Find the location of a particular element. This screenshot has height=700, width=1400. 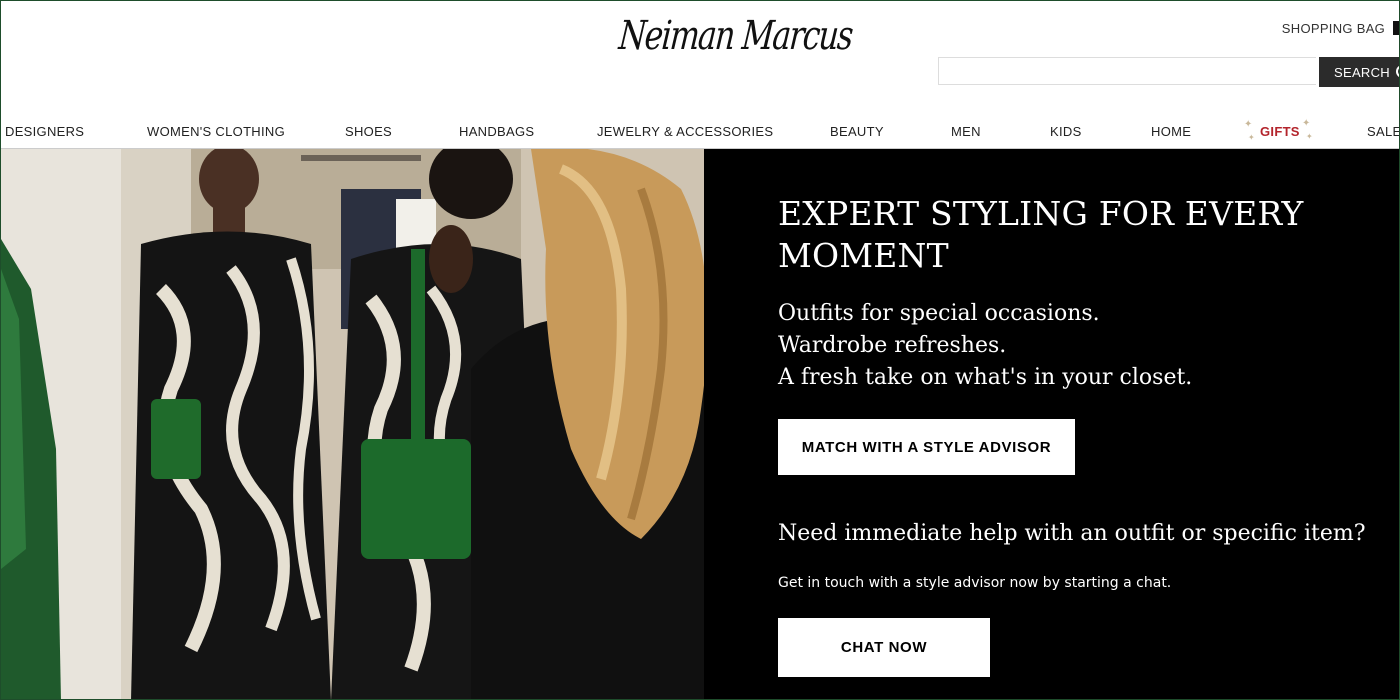

hero-line-2: Wardrobe refreshes. is located at coordinates (892, 345).